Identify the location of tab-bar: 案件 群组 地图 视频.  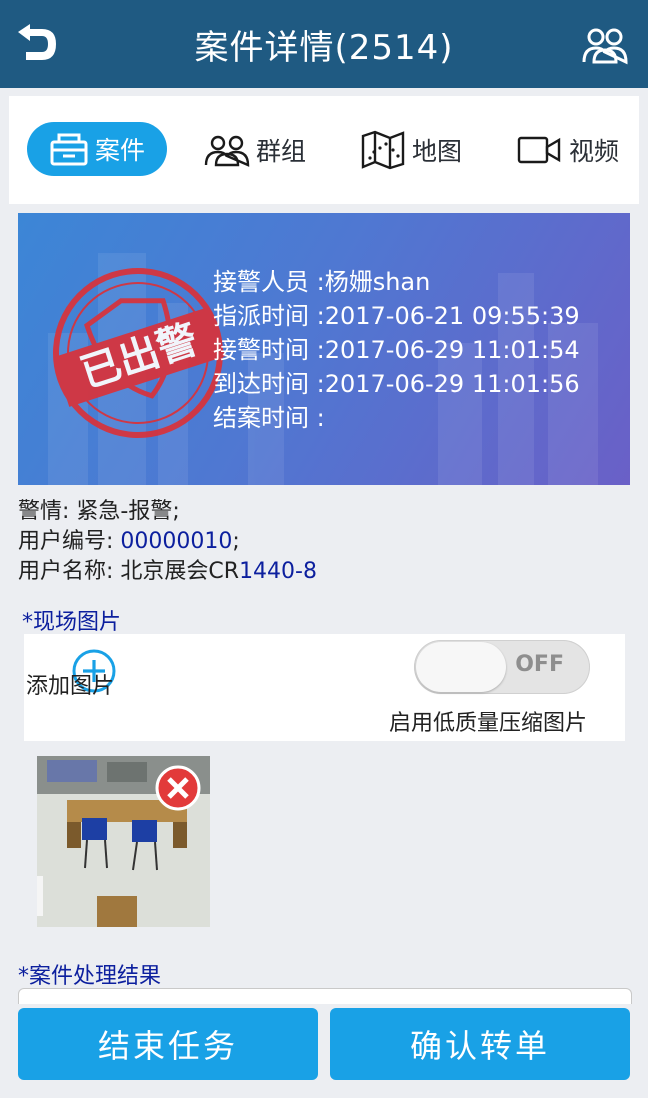
(324, 150).